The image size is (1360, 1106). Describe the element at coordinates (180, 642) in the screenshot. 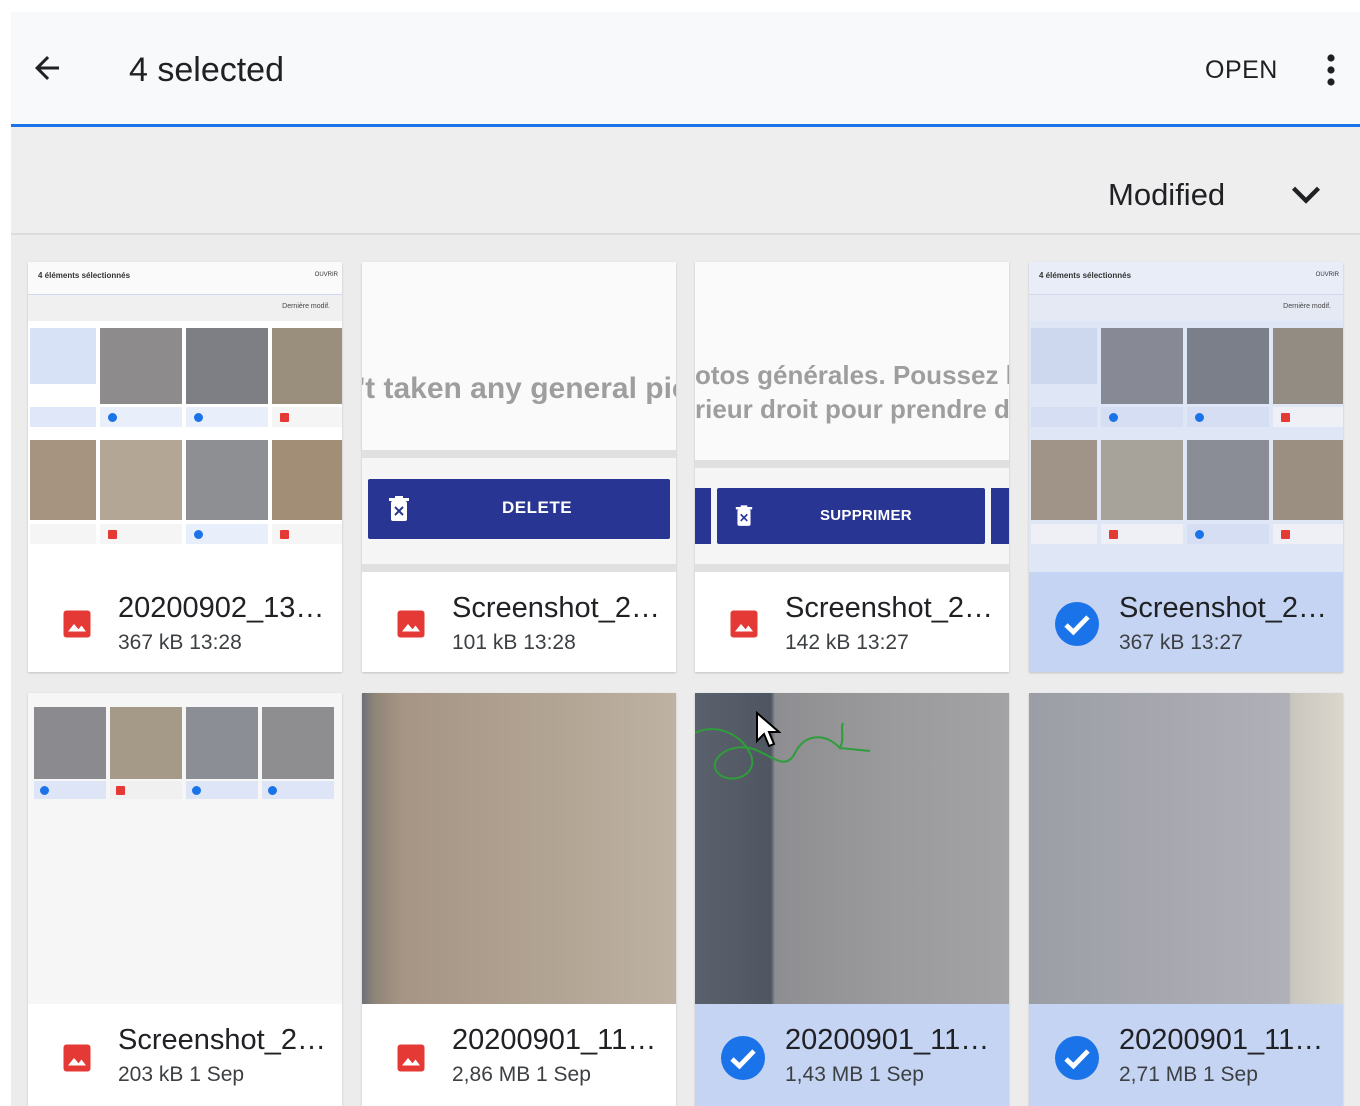

I see `file-info: 367 kB 13:28` at that location.